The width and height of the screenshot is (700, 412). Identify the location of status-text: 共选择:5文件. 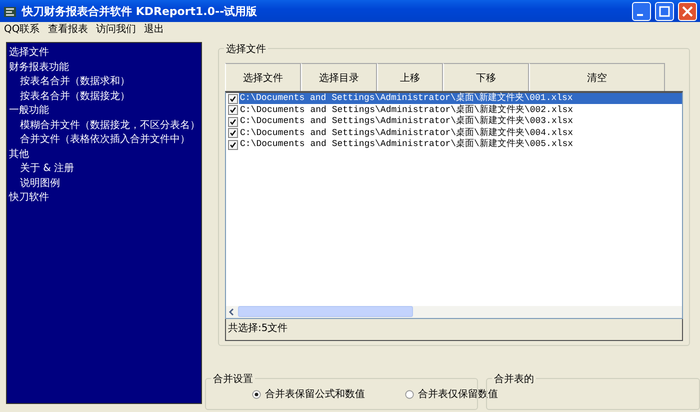
(454, 330).